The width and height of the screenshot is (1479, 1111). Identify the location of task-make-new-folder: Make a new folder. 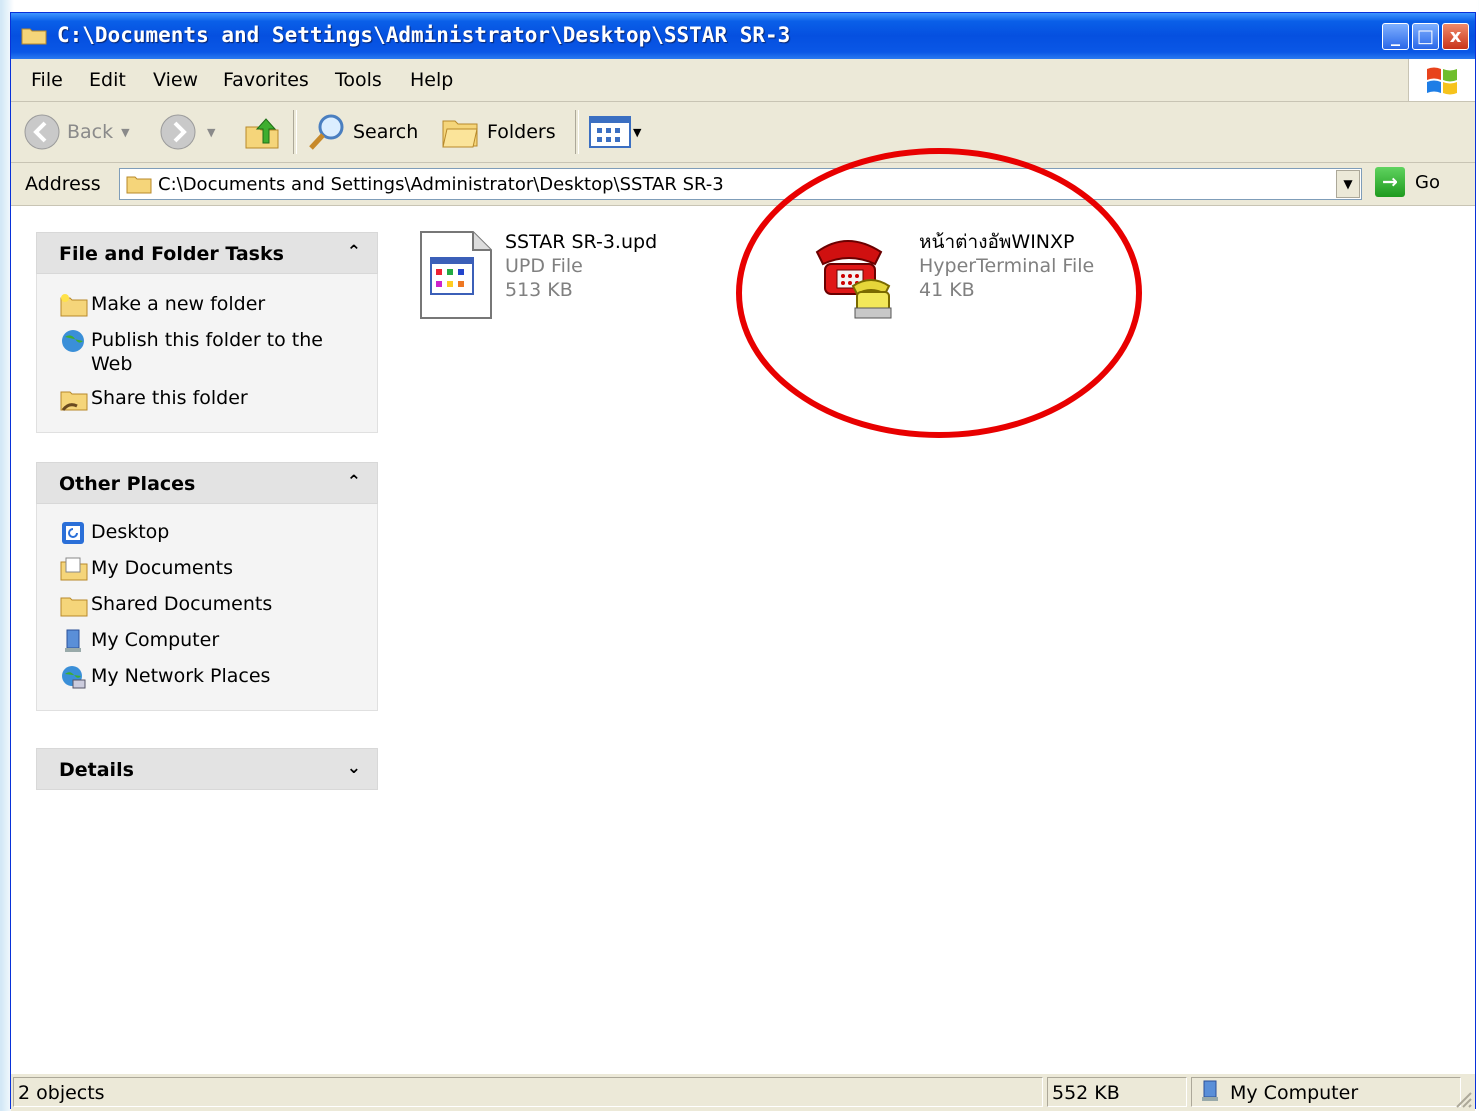
(207, 306).